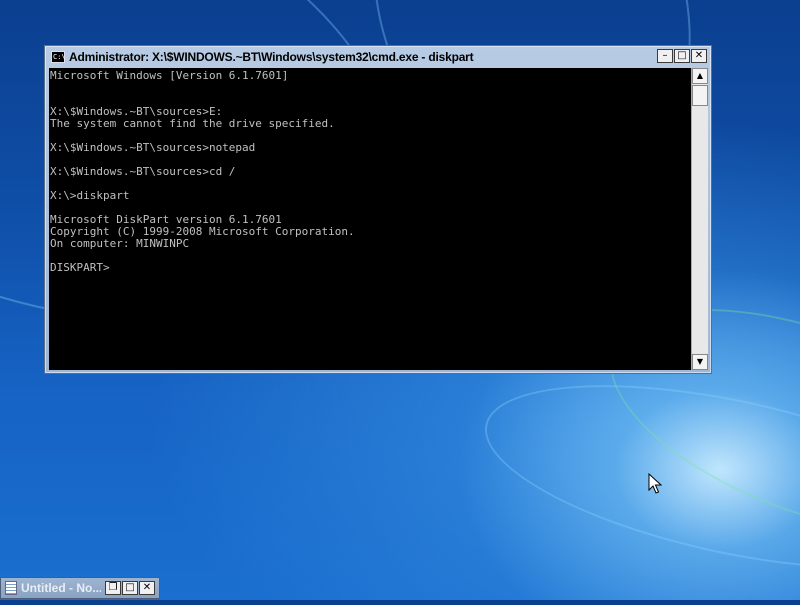 The width and height of the screenshot is (800, 605). What do you see at coordinates (665, 56) in the screenshot?
I see `minimize-button: –` at bounding box center [665, 56].